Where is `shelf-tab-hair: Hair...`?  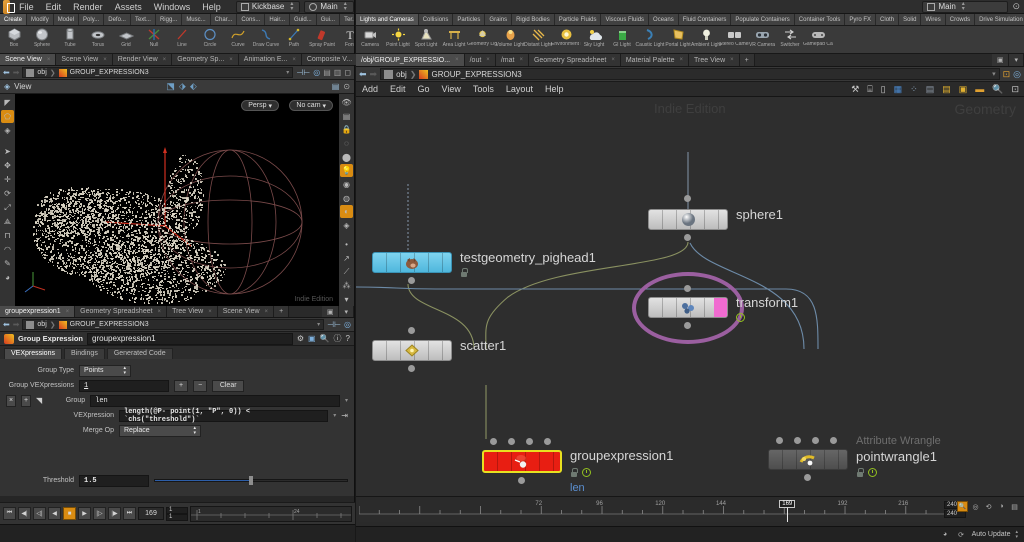 shelf-tab-hair: Hair... is located at coordinates (278, 19).